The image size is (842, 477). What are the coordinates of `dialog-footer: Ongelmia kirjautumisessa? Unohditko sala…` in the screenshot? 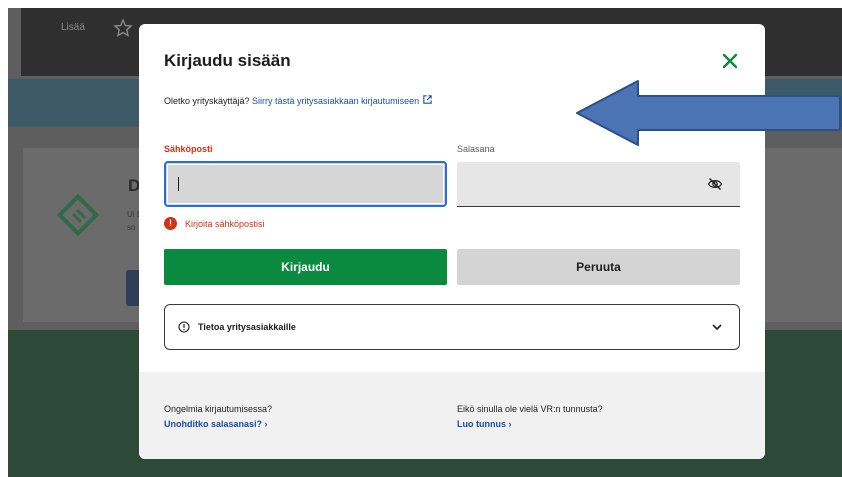 It's located at (452, 415).